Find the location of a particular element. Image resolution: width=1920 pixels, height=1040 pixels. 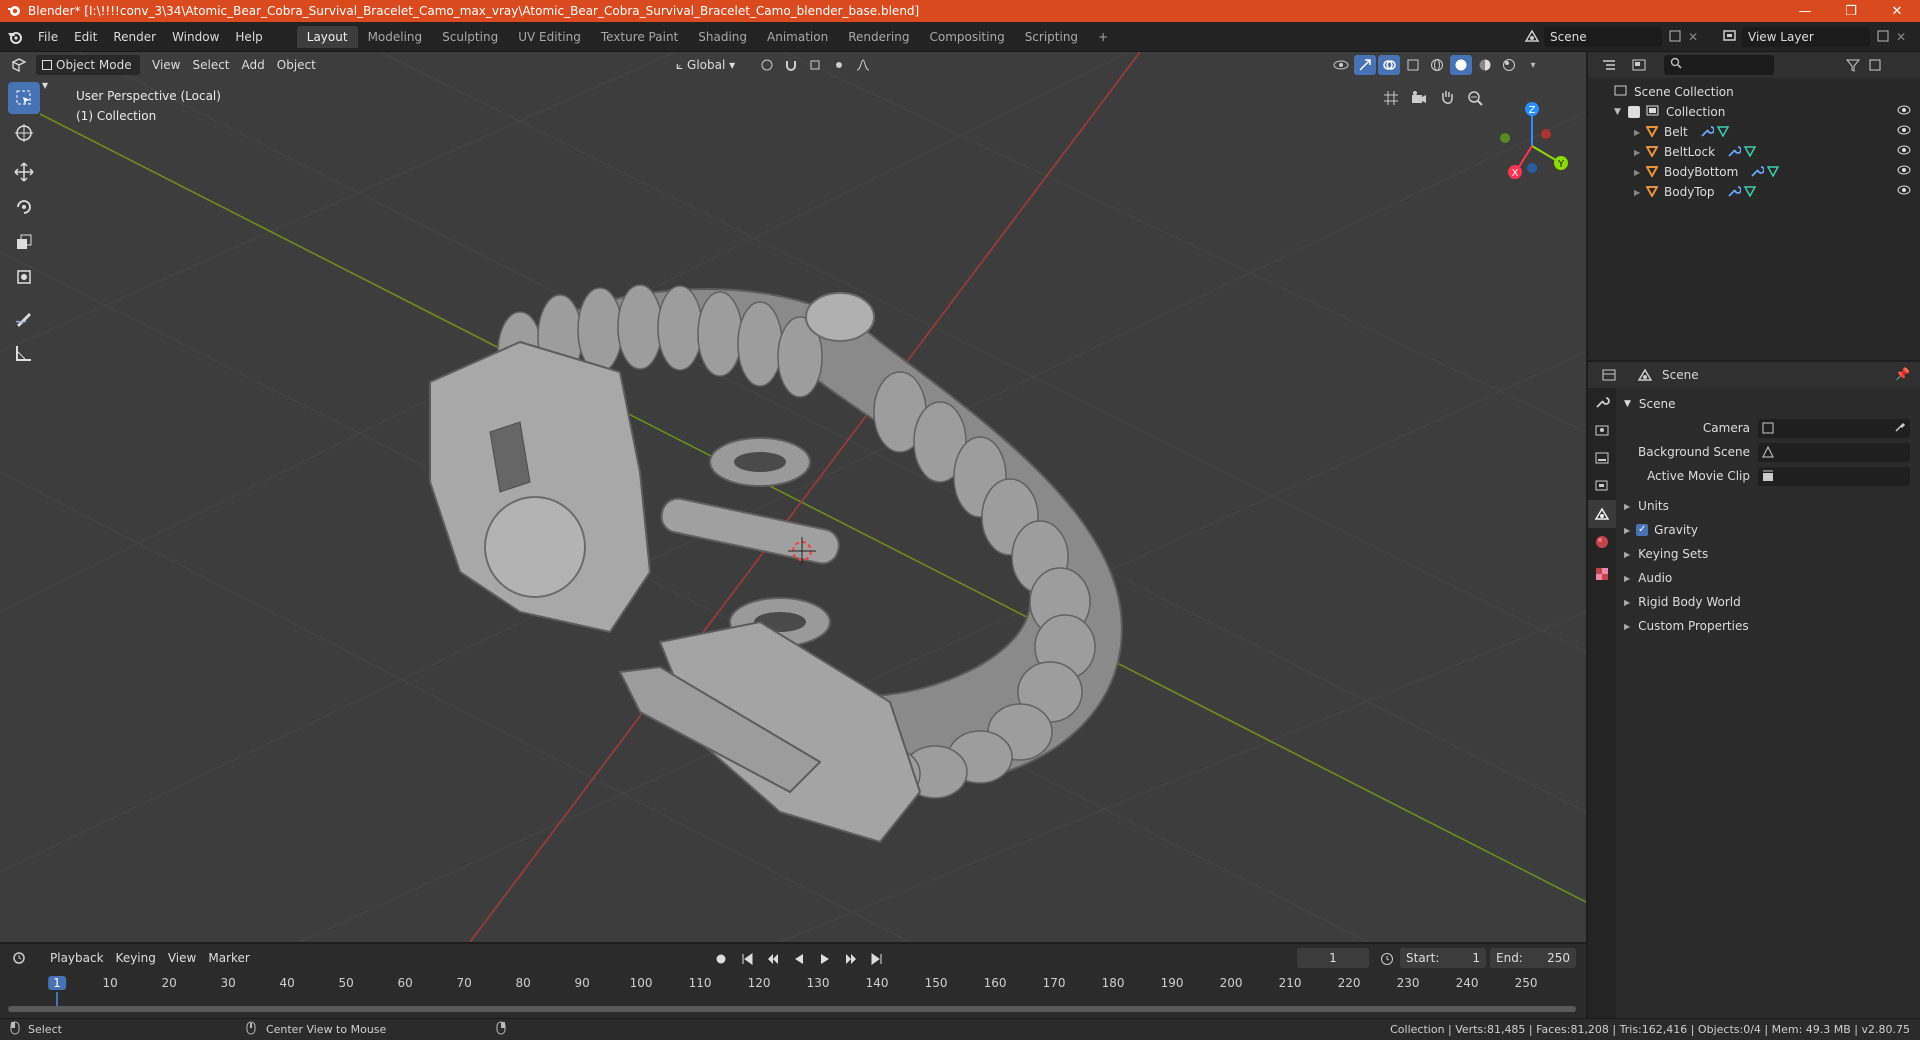

tab-output-icon is located at coordinates (1602, 458).